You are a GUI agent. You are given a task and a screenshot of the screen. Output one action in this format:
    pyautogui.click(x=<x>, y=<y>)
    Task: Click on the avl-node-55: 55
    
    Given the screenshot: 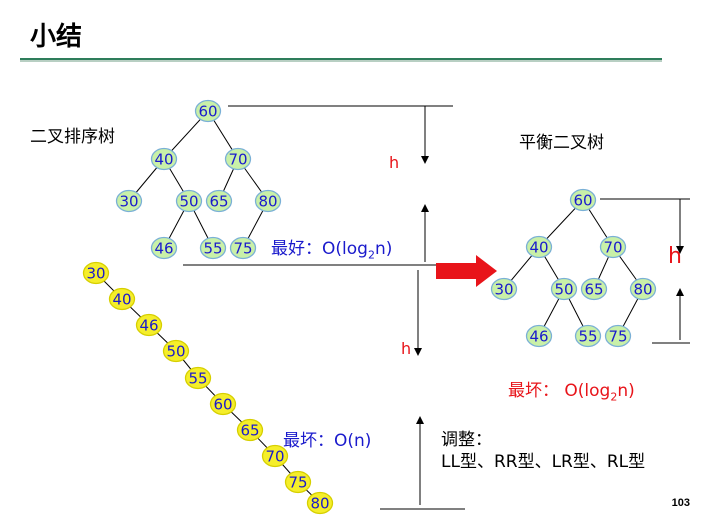 What is the action you would take?
    pyautogui.click(x=588, y=336)
    